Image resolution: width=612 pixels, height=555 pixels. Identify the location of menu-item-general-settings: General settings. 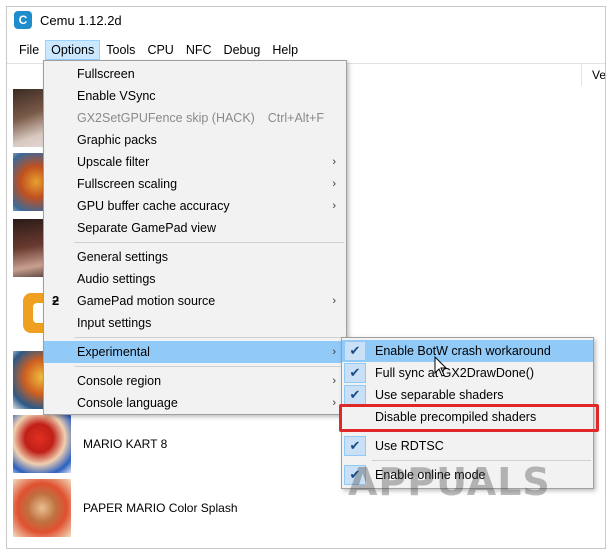
(195, 257).